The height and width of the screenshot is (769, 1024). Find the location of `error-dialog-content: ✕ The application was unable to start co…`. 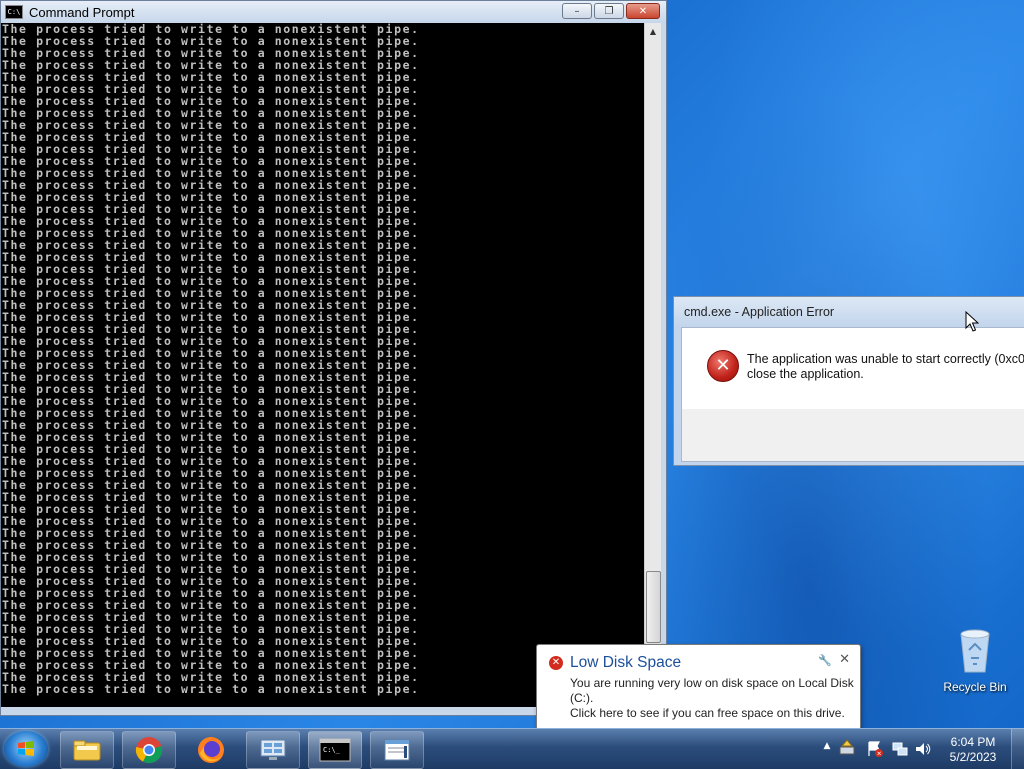

error-dialog-content: ✕ The application was unable to start co… is located at coordinates (852, 369).